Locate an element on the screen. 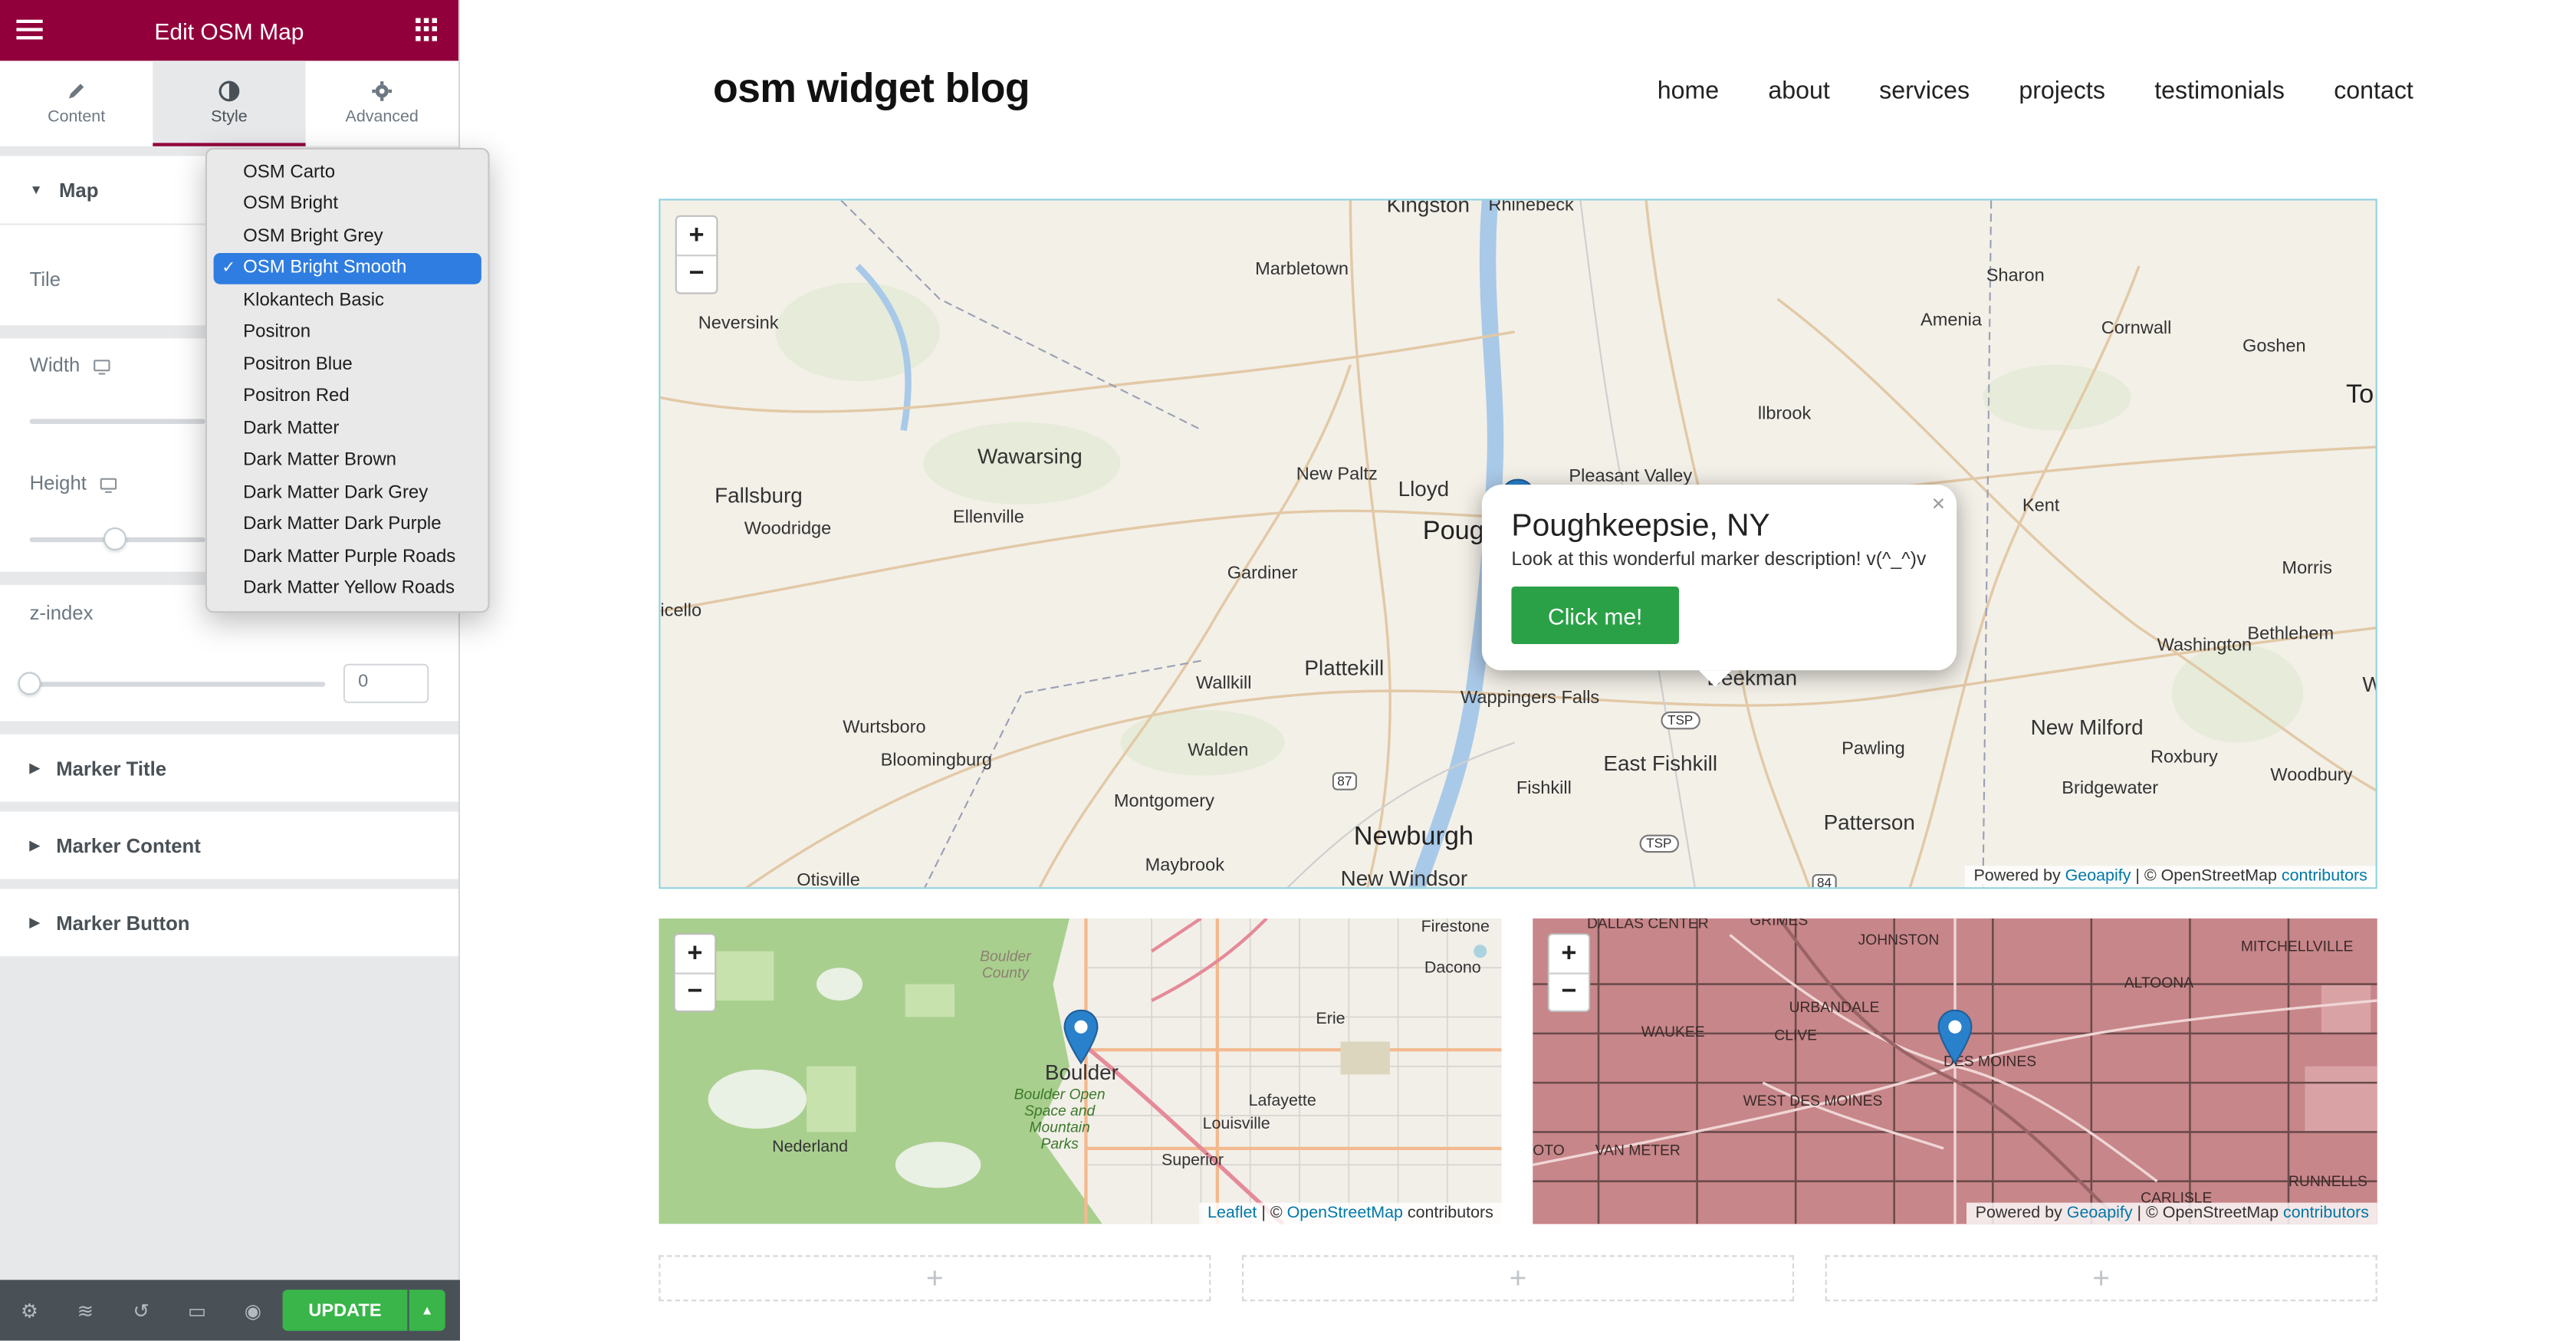  map-label: GRIMES is located at coordinates (1779, 923).